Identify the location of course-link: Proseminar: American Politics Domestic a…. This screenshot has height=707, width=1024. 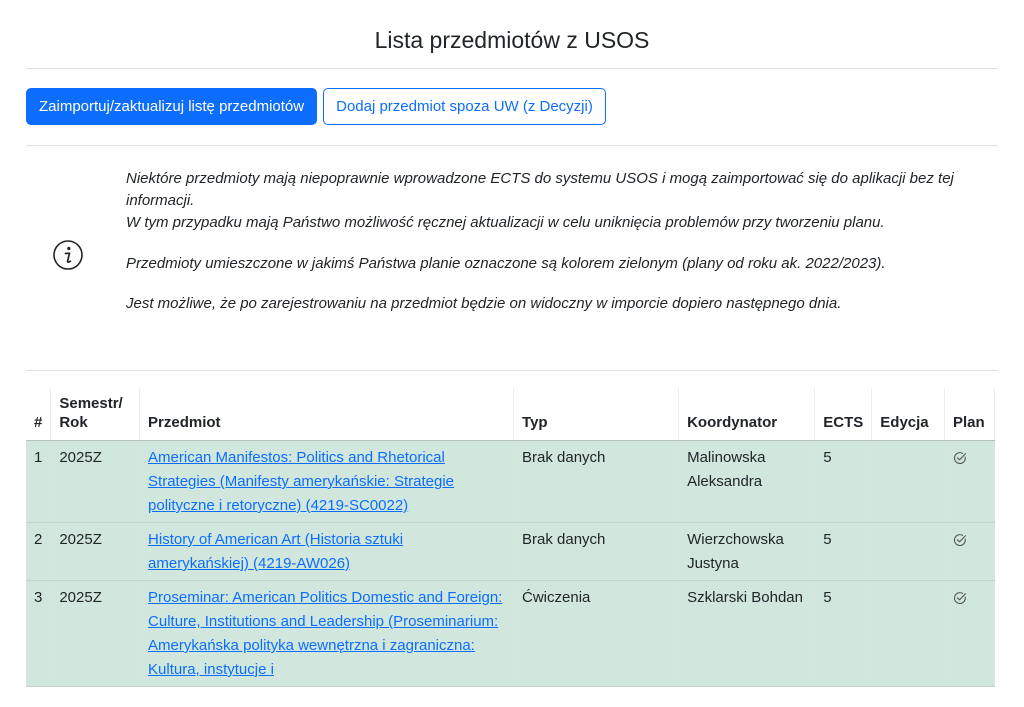
(325, 633).